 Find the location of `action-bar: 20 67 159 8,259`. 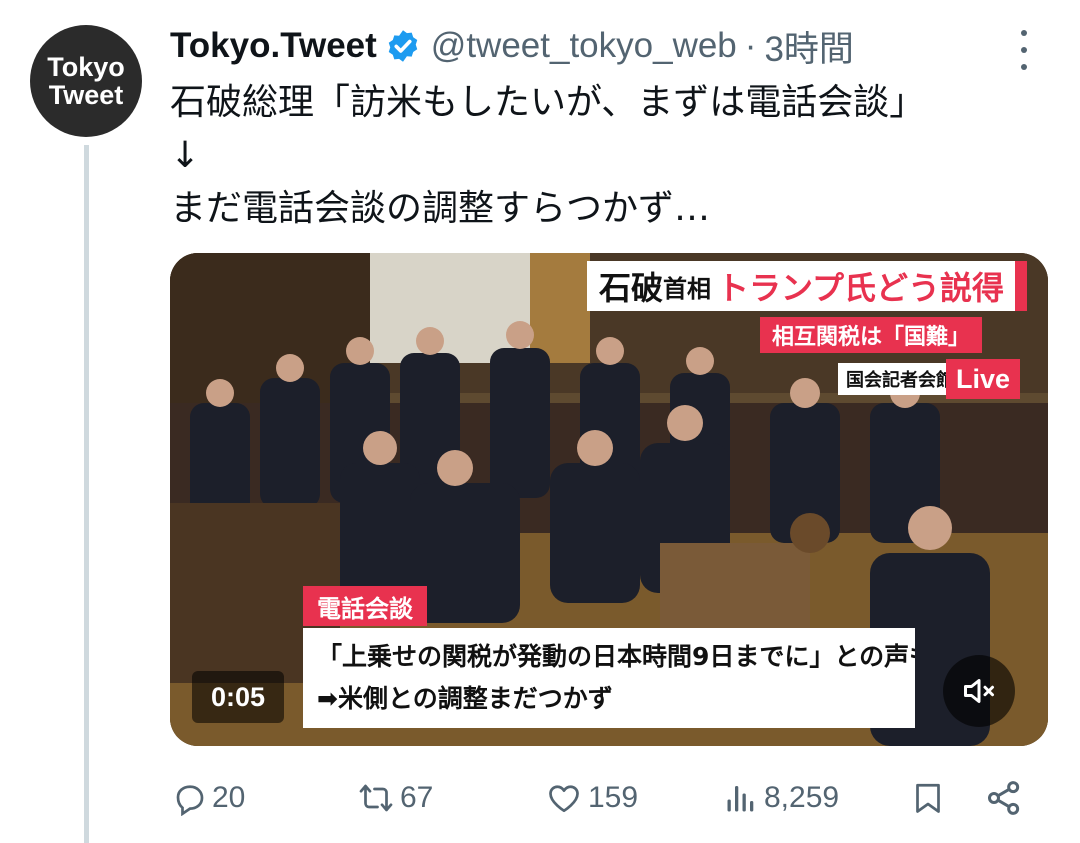

action-bar: 20 67 159 8,259 is located at coordinates (609, 798).